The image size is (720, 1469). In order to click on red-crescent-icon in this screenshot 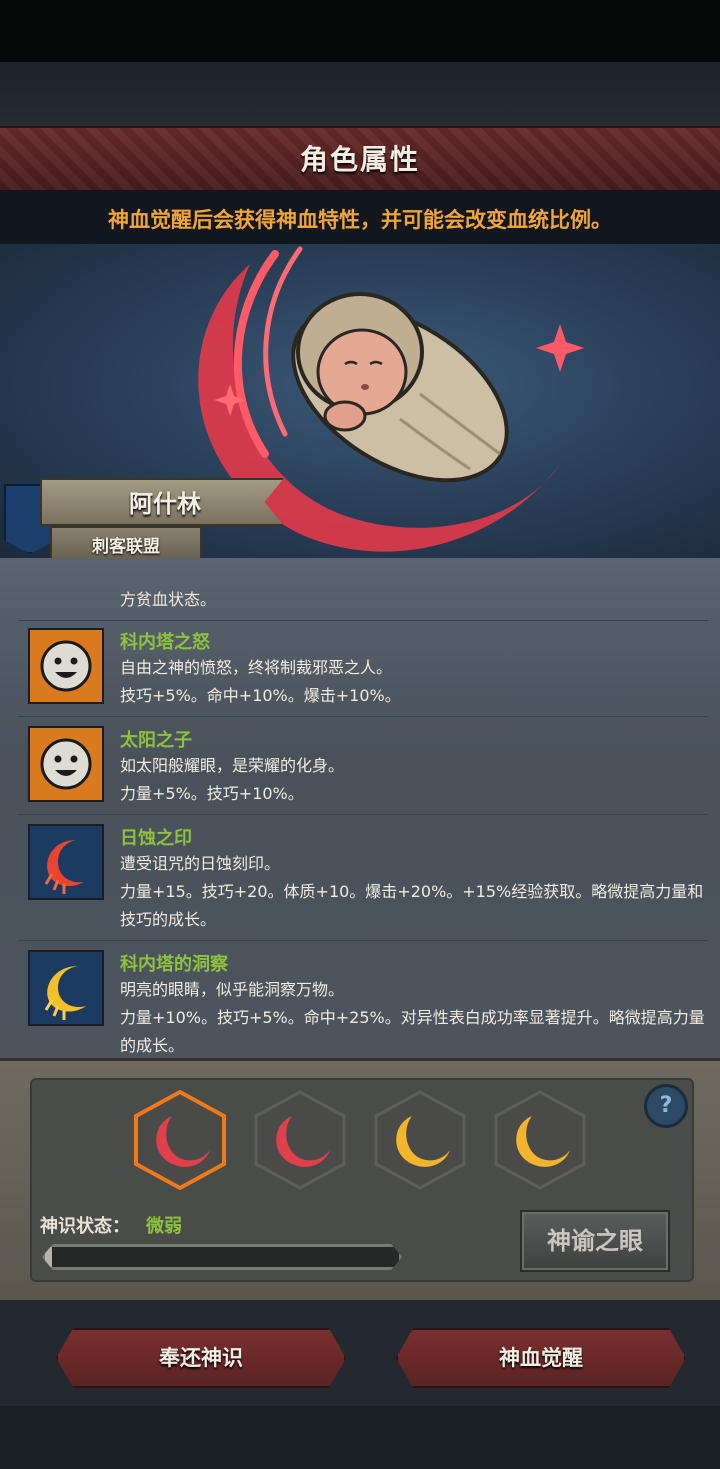, I will do `click(66, 862)`.